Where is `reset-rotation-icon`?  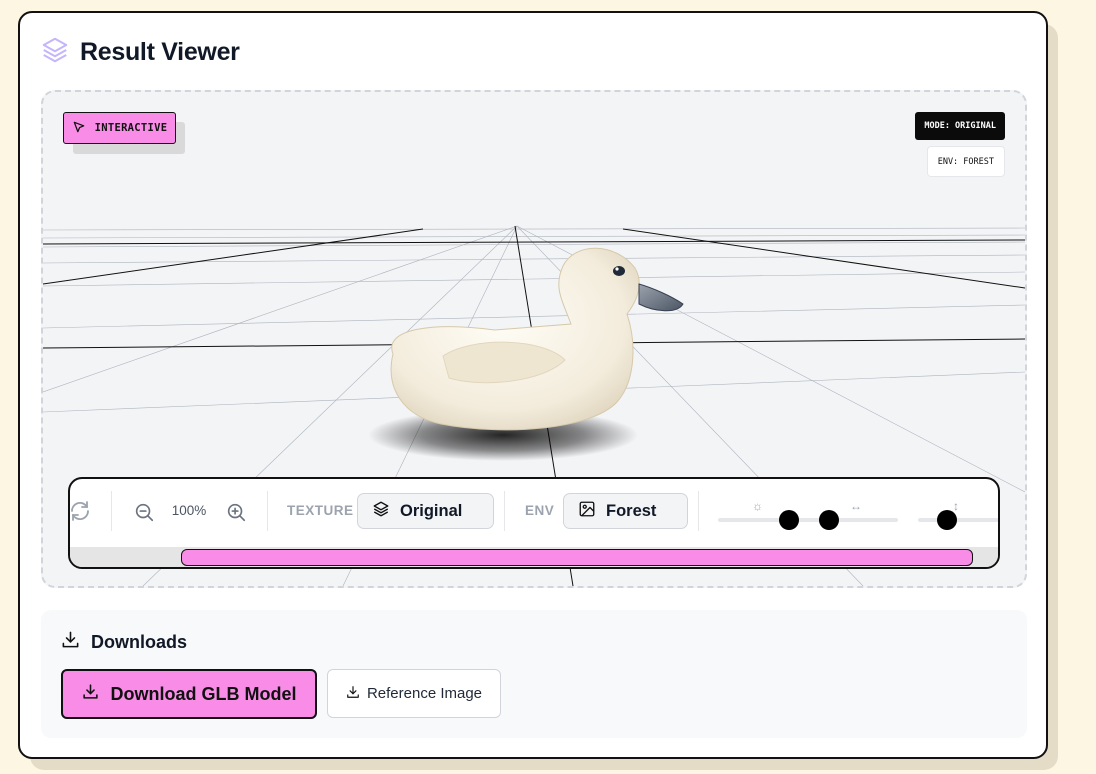
reset-rotation-icon is located at coordinates (81, 511).